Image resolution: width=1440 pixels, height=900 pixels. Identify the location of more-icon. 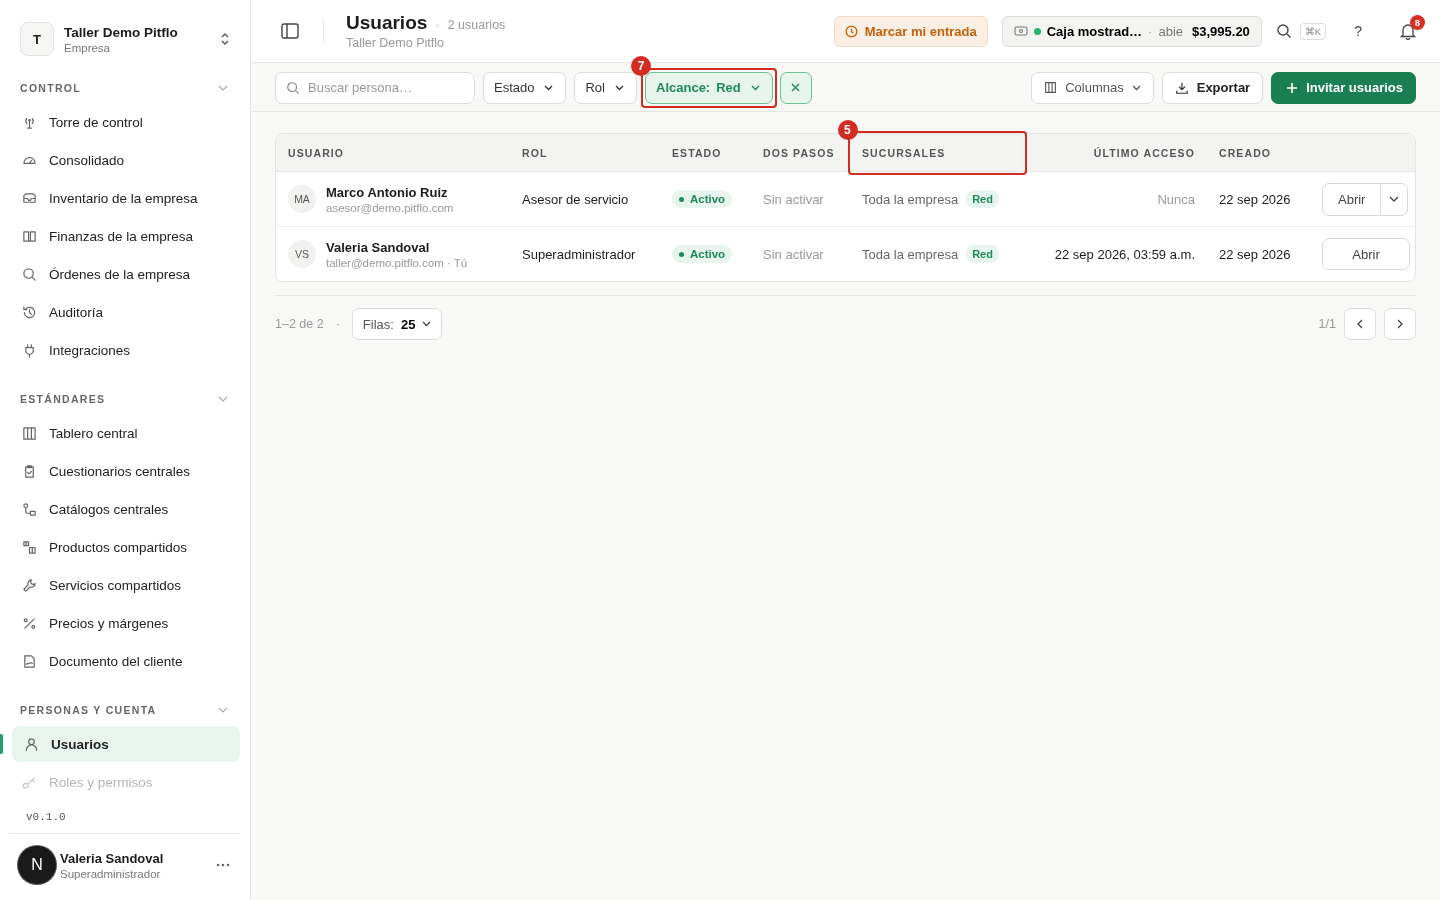
(223, 865).